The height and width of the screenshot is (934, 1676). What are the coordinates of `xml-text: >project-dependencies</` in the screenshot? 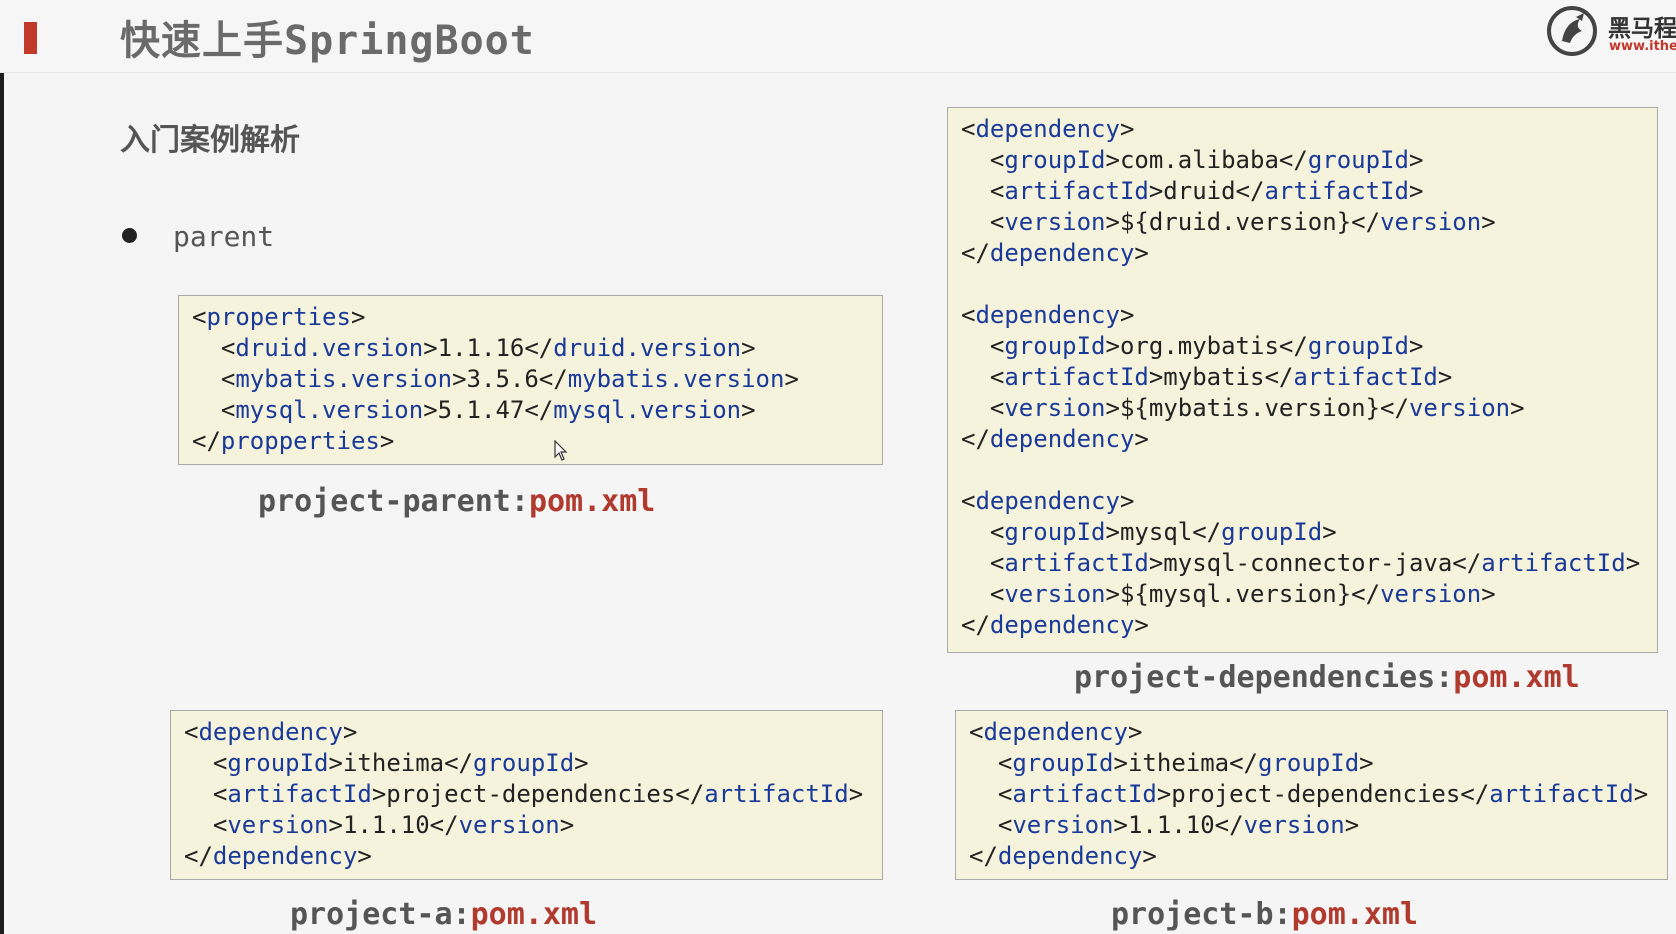 It's located at (538, 794).